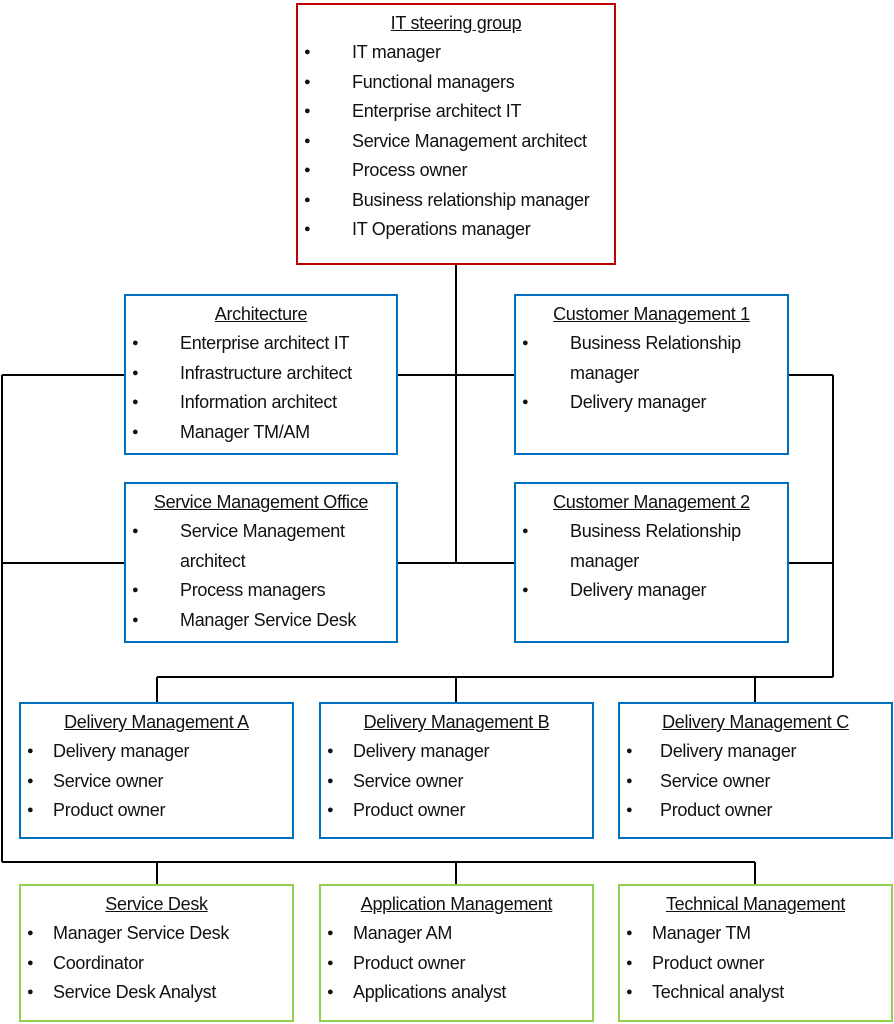  Describe the element at coordinates (430, 992) in the screenshot. I see `role-label: Applications analyst` at that location.